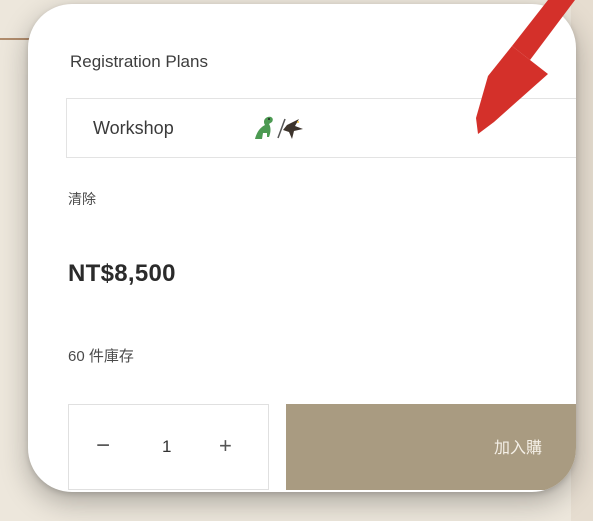  Describe the element at coordinates (139, 61) in the screenshot. I see `registration-plans-label: Registration Plans` at that location.